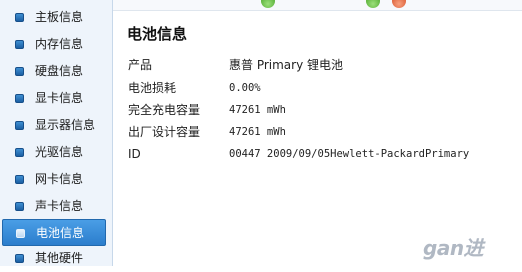  I want to click on sidebar-item-network: 网卡信息, so click(54, 179).